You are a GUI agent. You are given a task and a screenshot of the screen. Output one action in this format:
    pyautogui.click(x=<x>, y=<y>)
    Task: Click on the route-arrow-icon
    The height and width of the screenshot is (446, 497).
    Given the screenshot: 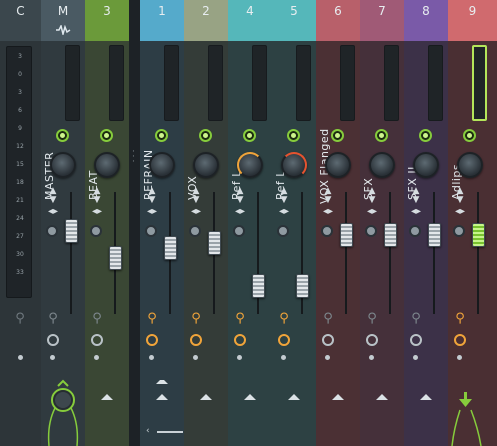 What is the action you would take?
    pyautogui.click(x=472, y=418)
    